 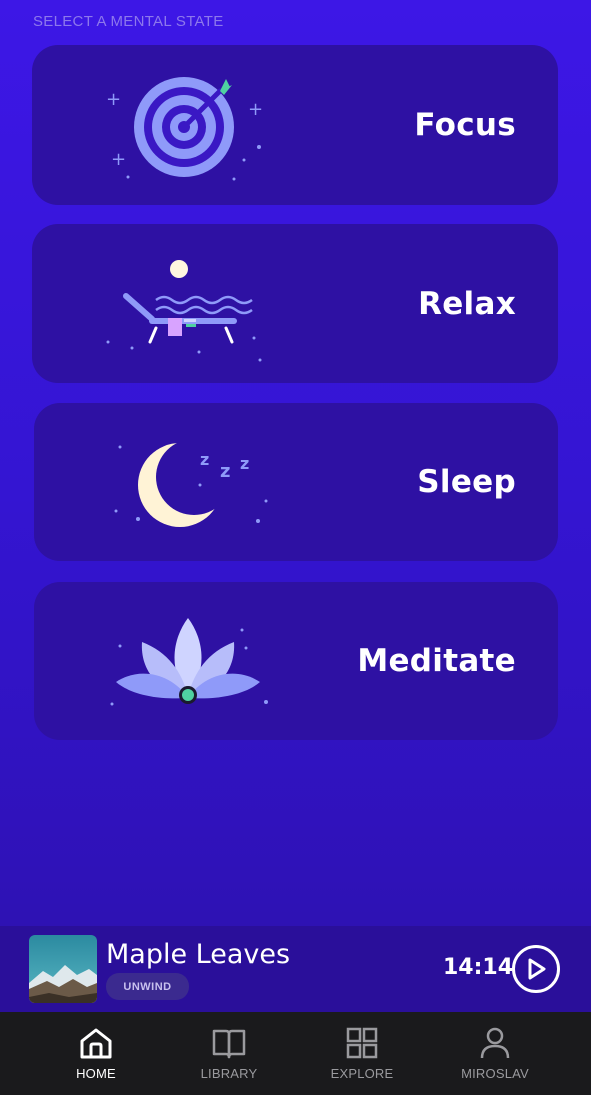 What do you see at coordinates (466, 482) in the screenshot?
I see `sleep-label: Sleep` at bounding box center [466, 482].